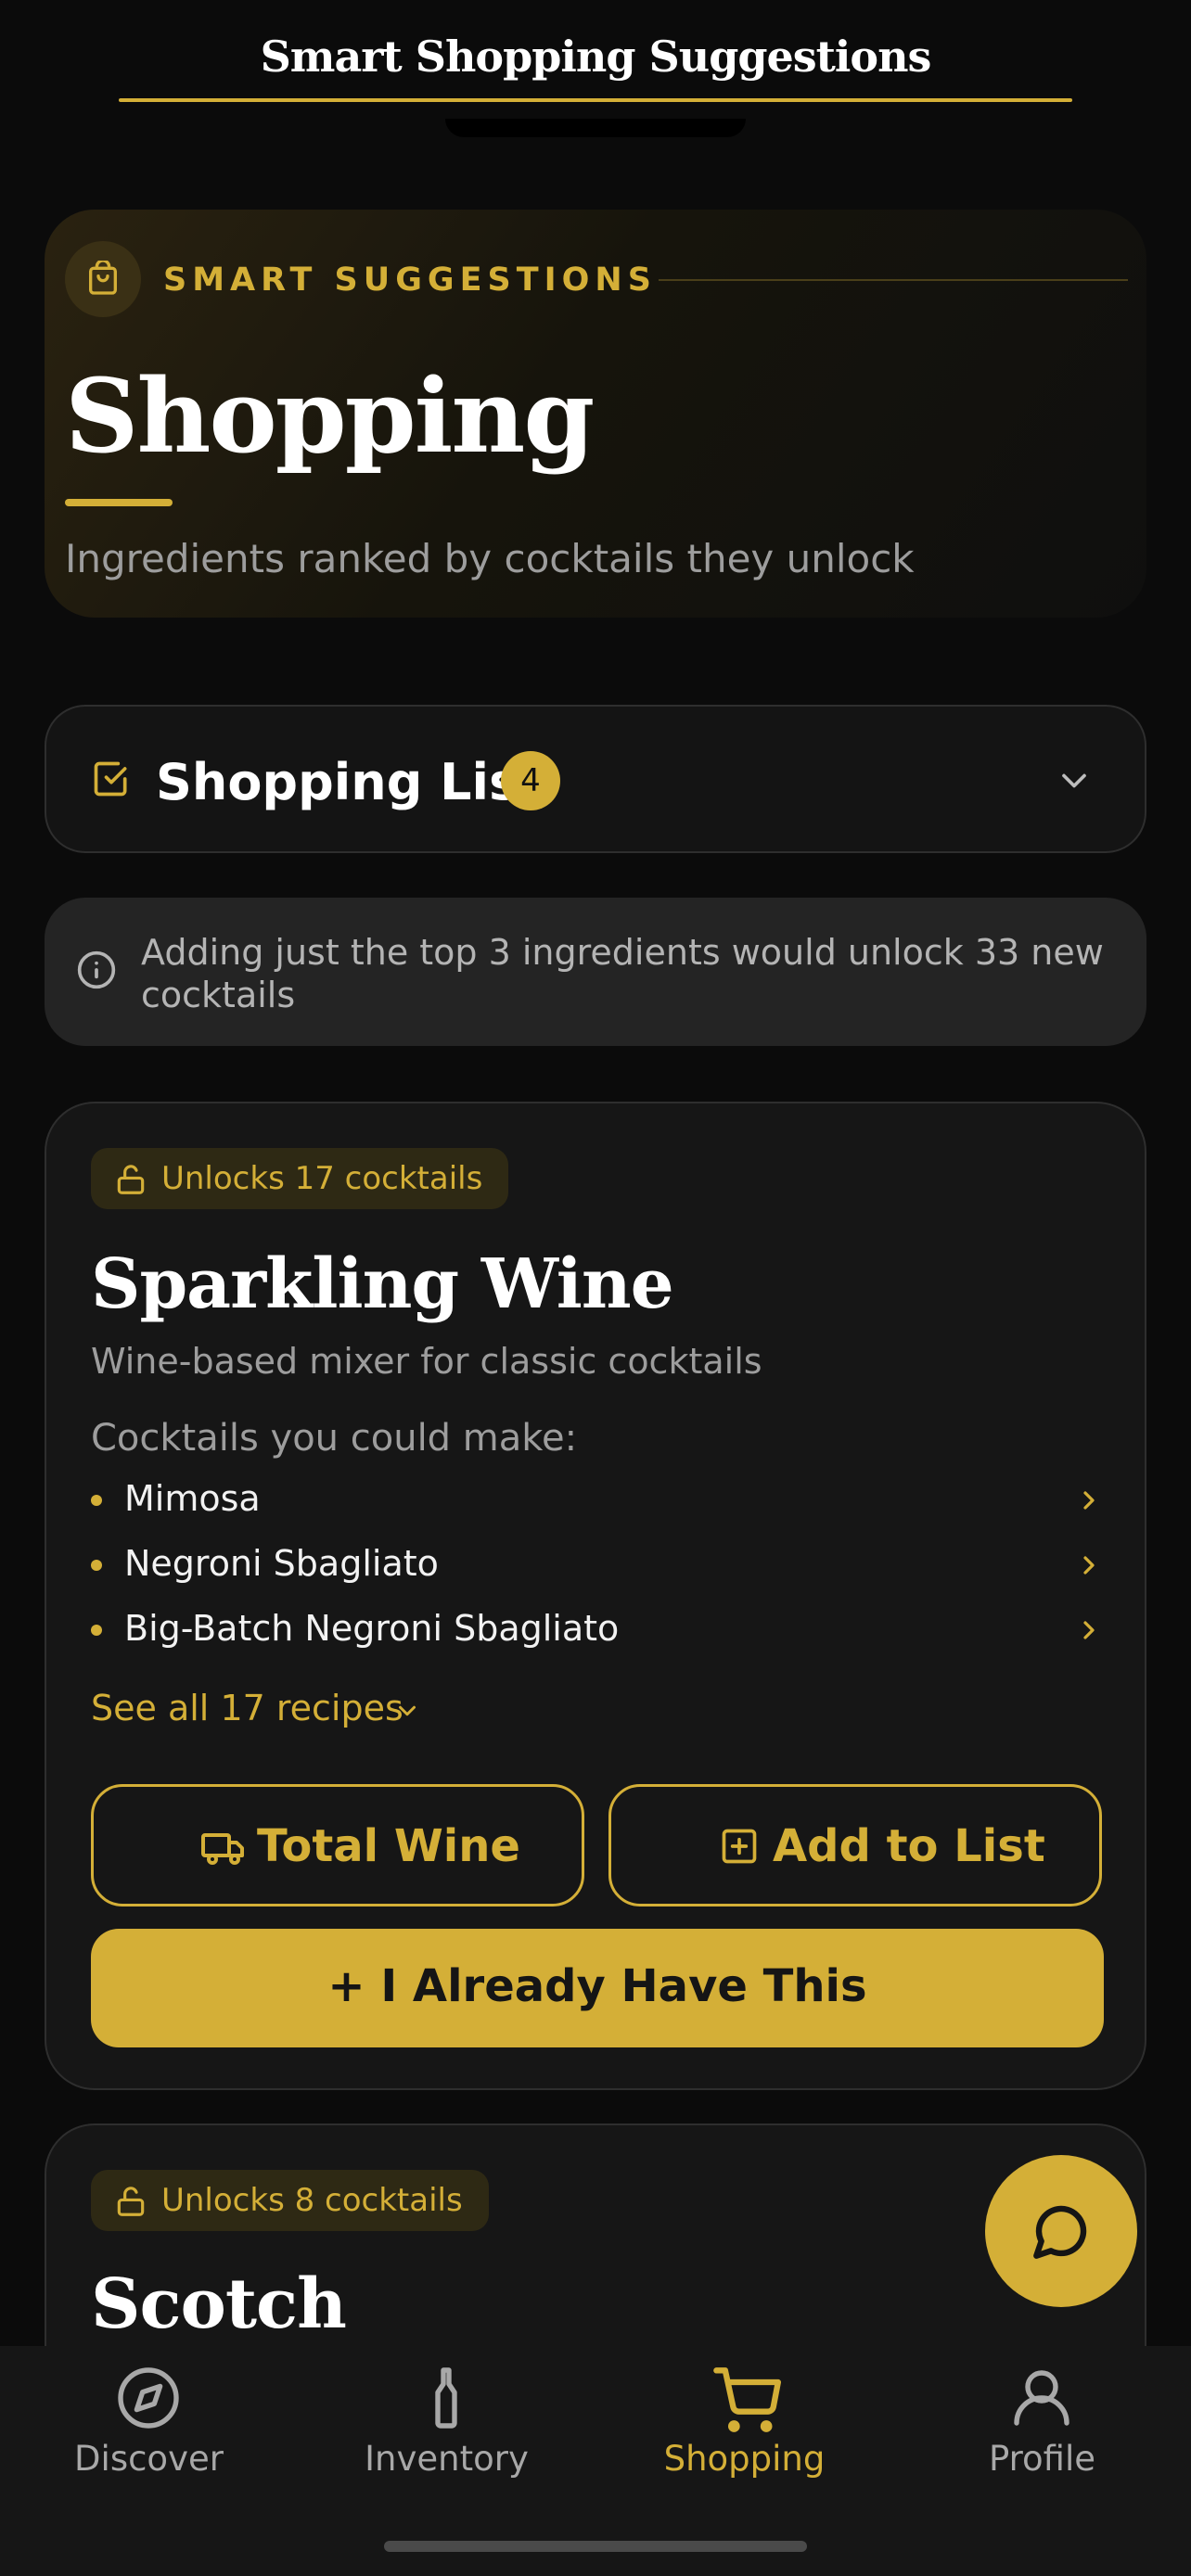  I want to click on title-underline, so click(595, 100).